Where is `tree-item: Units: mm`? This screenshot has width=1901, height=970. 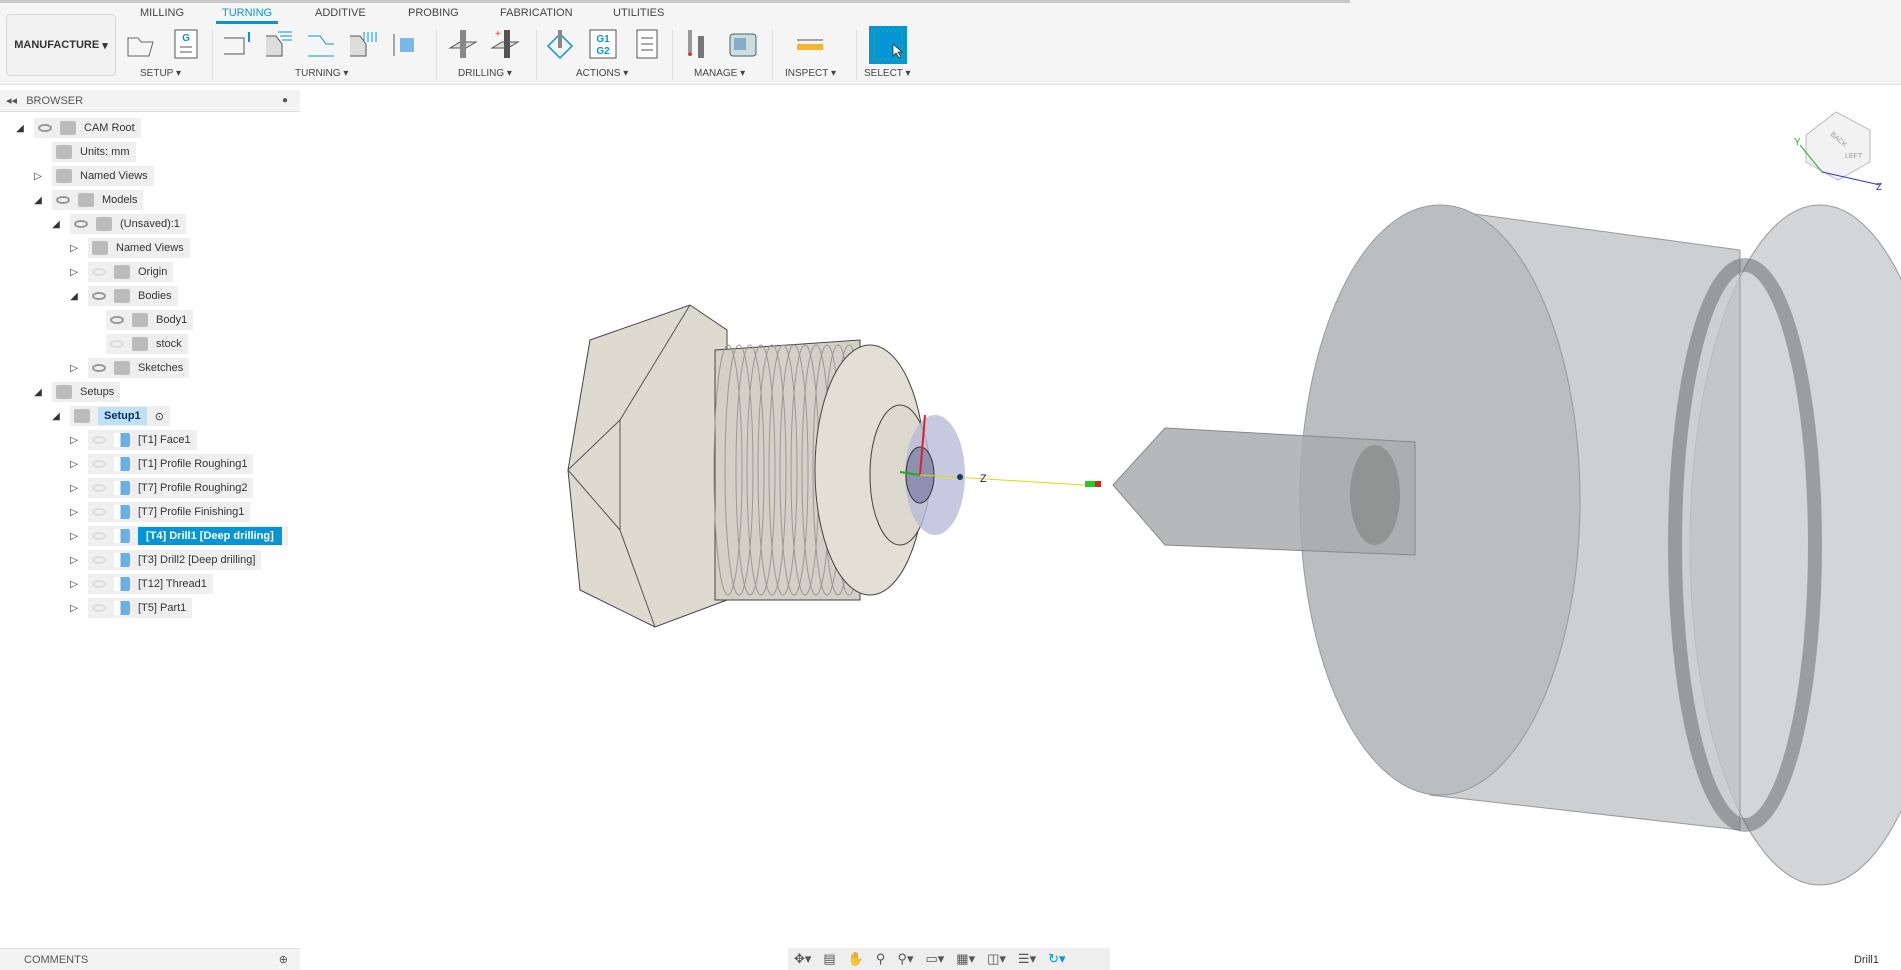
tree-item: Units: mm is located at coordinates (84, 152).